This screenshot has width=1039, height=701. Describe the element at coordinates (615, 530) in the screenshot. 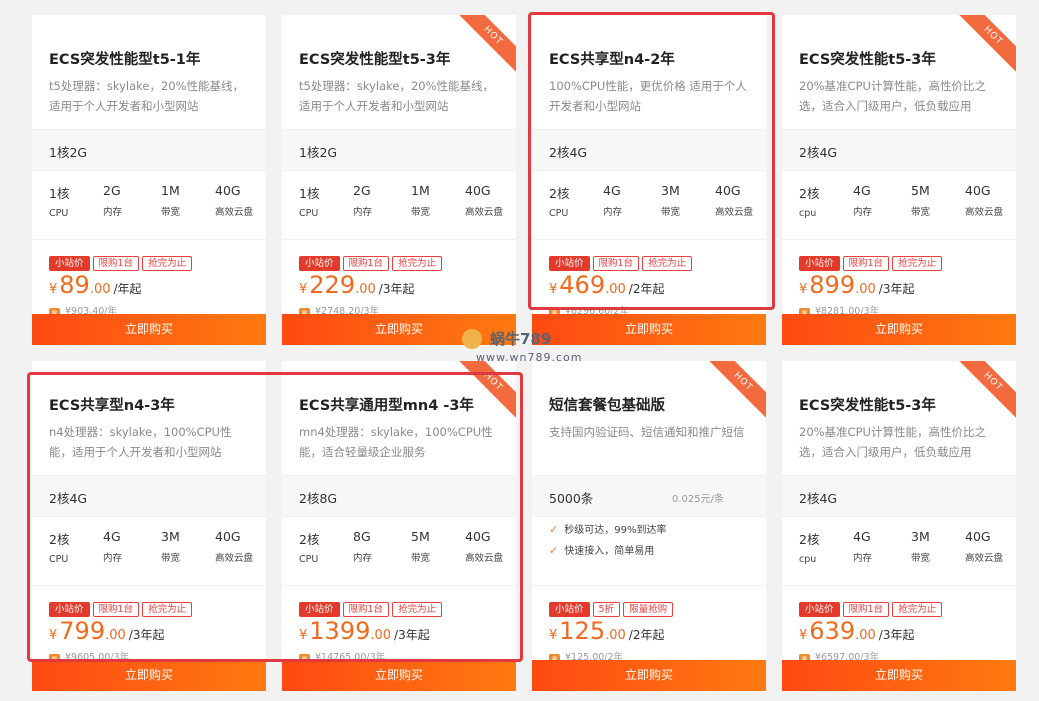

I see `feature-text: 秒级可达，99%到达率` at that location.